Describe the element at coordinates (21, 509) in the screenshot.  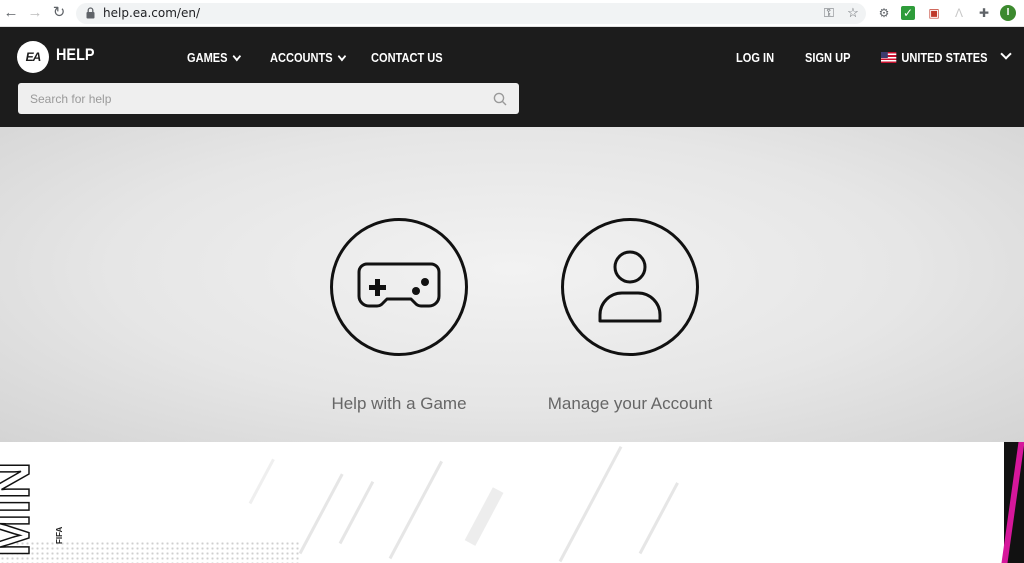
I see `banner-big-text: MIN` at that location.